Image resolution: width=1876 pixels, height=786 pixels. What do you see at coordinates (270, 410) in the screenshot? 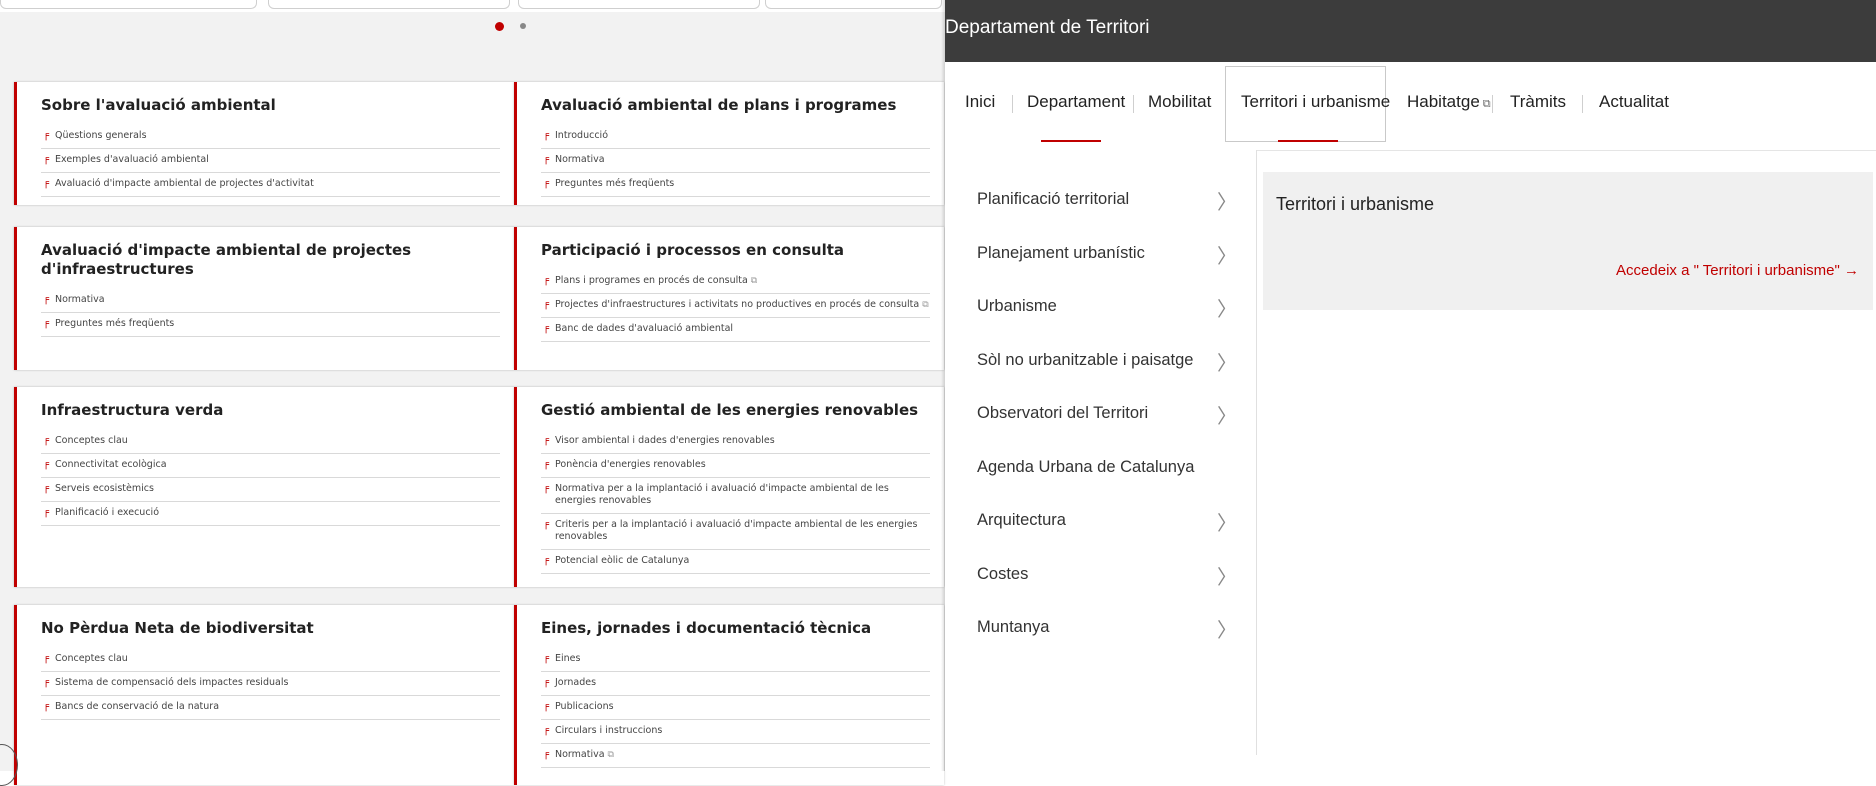
I see `card-title: Infraestructura verda` at bounding box center [270, 410].